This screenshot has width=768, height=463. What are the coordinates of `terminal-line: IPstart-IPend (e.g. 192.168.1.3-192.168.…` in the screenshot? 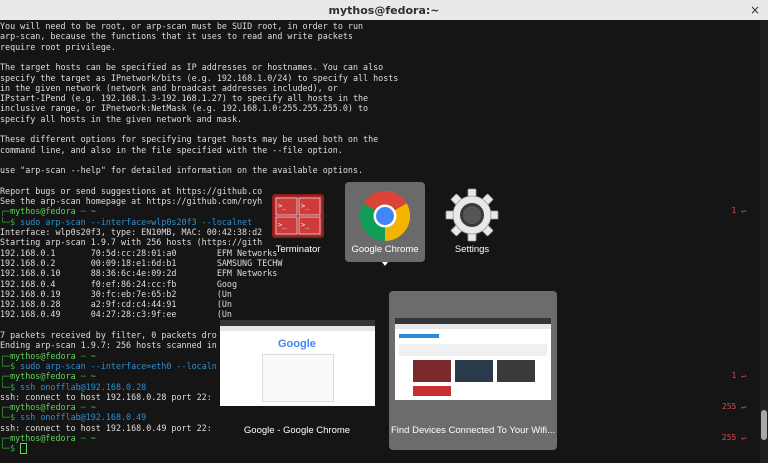 It's located at (184, 98).